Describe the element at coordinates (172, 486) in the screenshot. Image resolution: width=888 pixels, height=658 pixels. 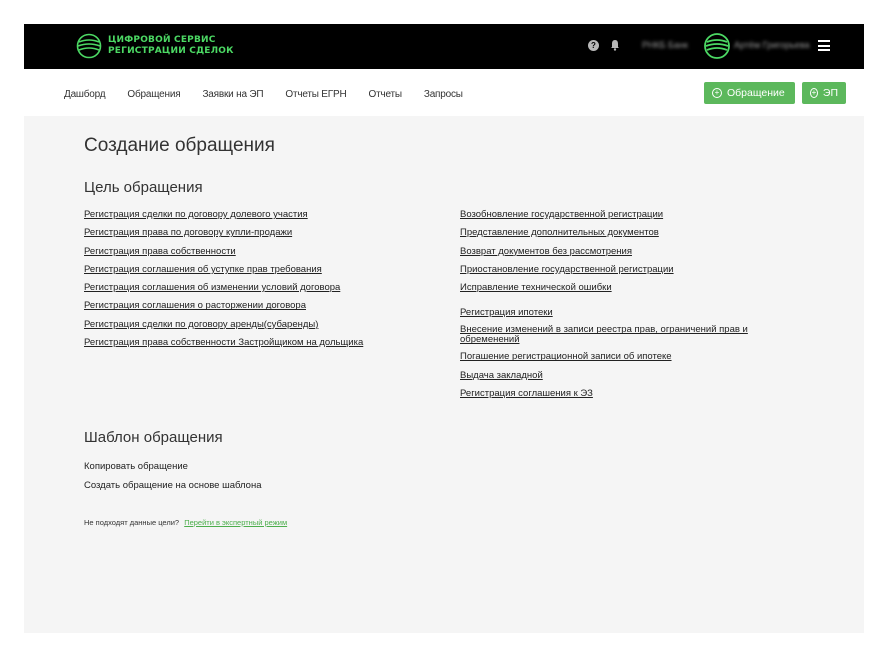
I see `create-from-template-link: Создать обращение на основе шаблона` at that location.